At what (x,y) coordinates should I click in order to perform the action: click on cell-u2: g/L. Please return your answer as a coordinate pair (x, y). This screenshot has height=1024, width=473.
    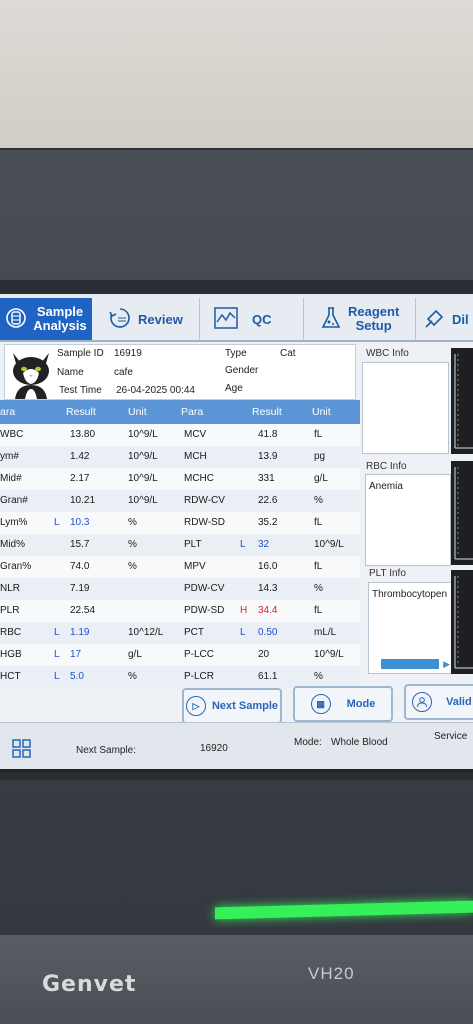
    Looking at the image, I should click on (321, 478).